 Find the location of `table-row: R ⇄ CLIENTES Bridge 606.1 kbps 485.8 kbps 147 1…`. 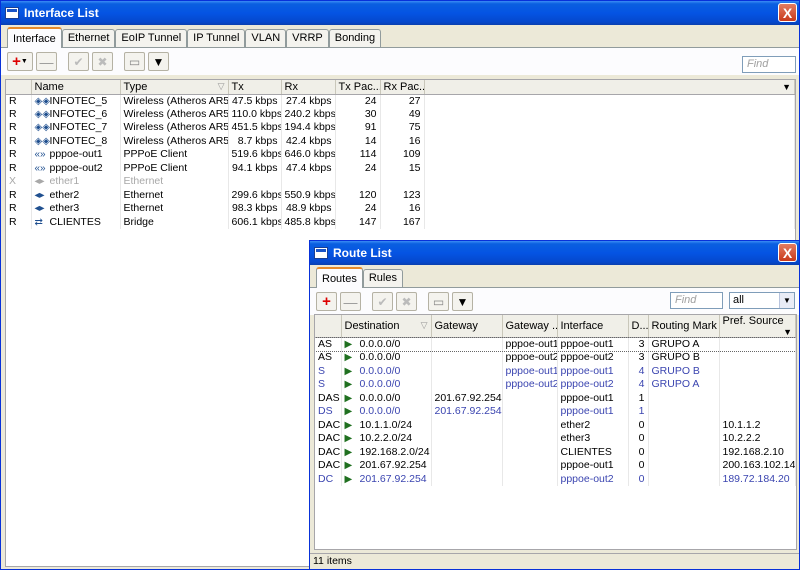

table-row: R ⇄ CLIENTES Bridge 606.1 kbps 485.8 kbps 147 1… is located at coordinates (400, 222).